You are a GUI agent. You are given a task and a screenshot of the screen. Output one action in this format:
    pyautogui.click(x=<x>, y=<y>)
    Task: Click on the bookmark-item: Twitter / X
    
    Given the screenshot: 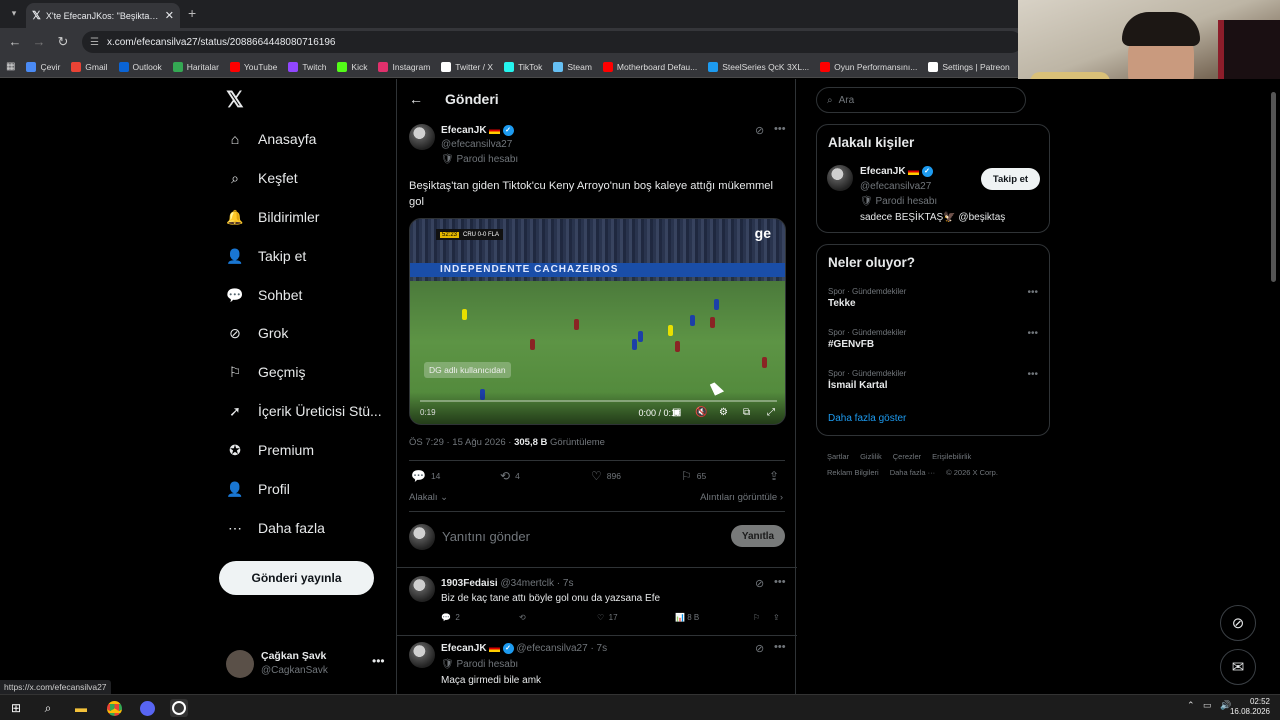 What is the action you would take?
    pyautogui.click(x=467, y=66)
    